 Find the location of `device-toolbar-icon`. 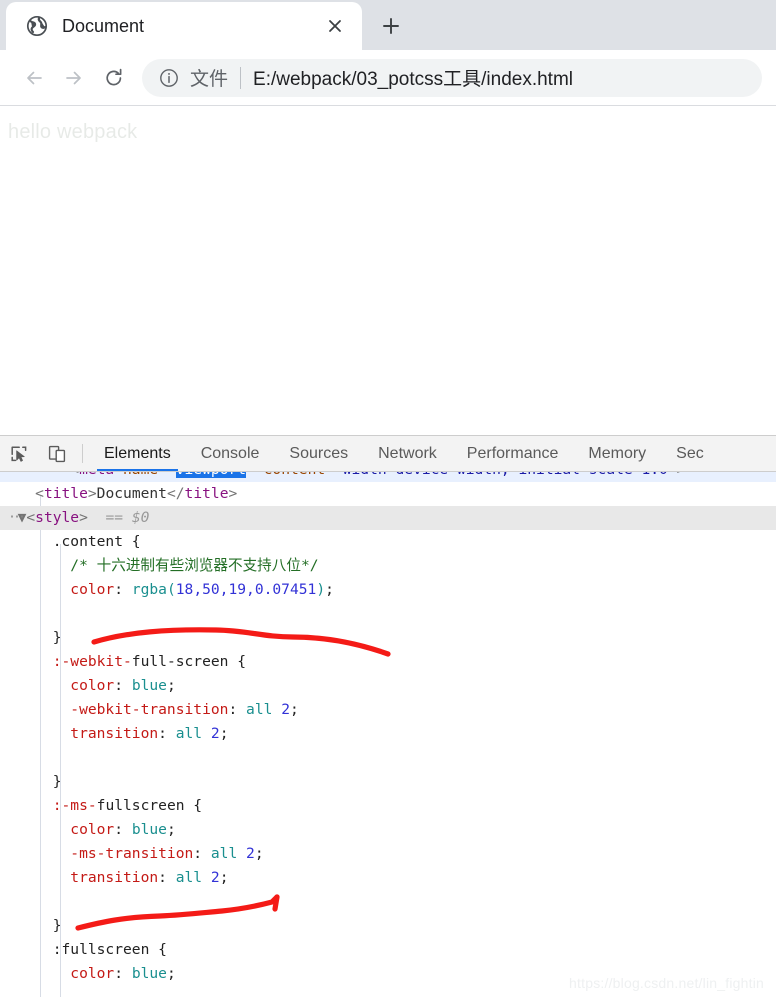

device-toolbar-icon is located at coordinates (57, 453).